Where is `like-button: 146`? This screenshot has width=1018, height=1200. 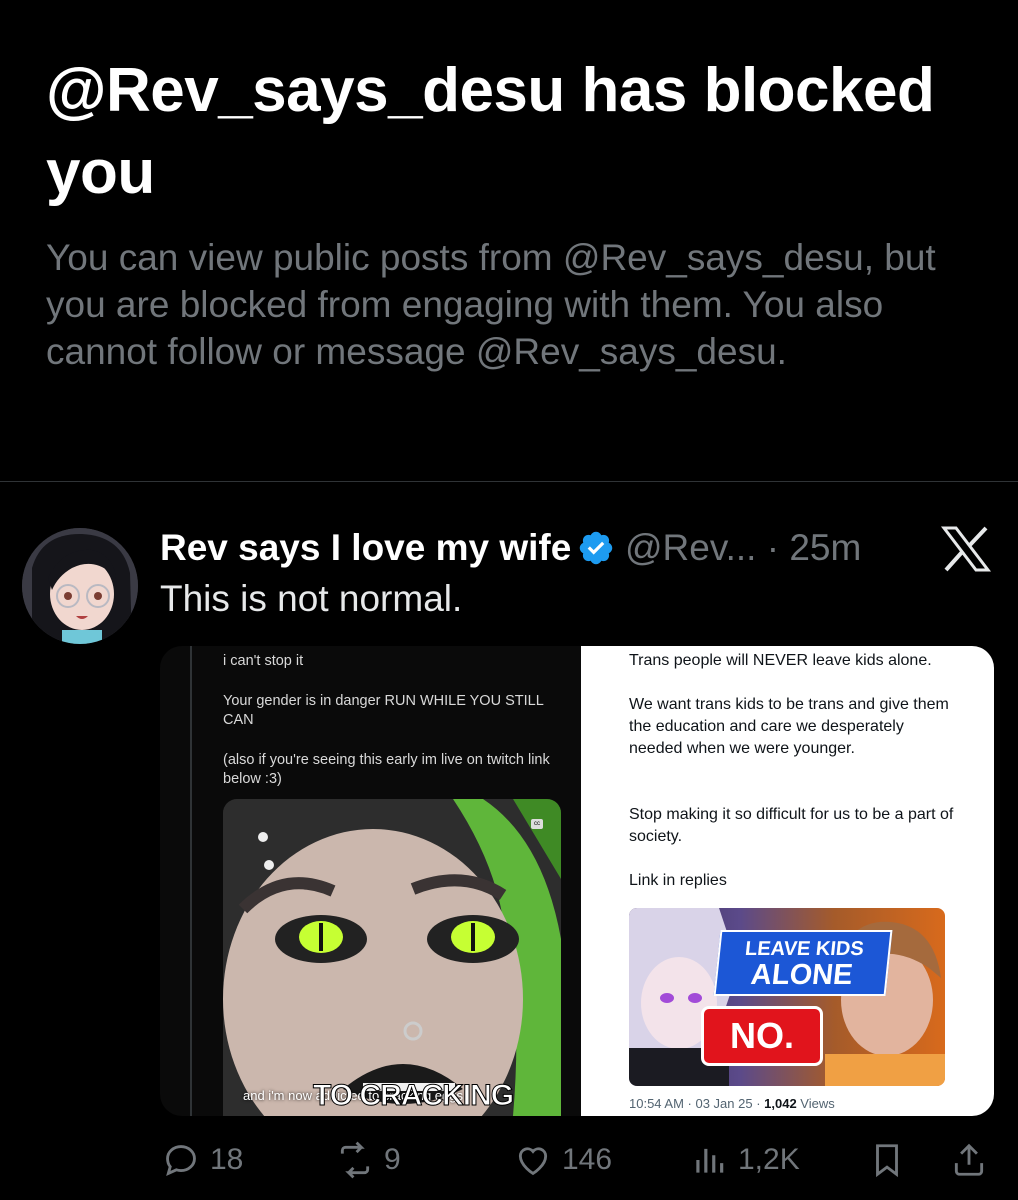
like-button: 146 is located at coordinates (563, 1160).